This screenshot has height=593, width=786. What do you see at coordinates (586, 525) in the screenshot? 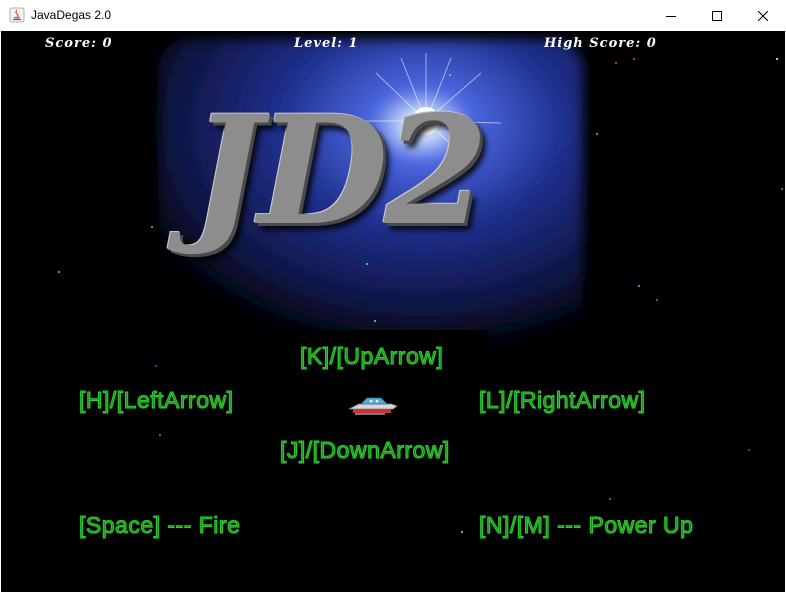
I see `power-up-key-hint: [N]/[M] --- Power Up` at bounding box center [586, 525].